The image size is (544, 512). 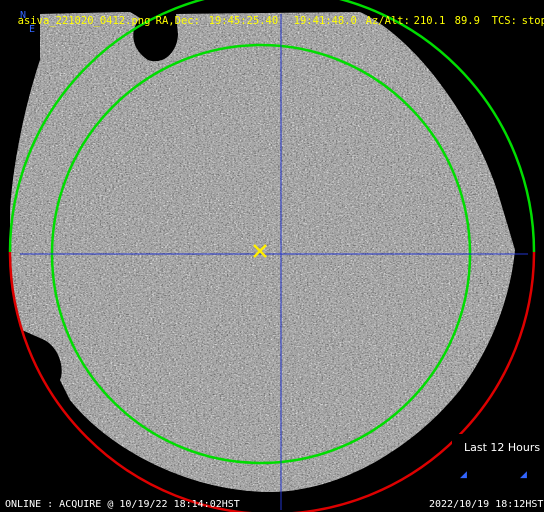 What do you see at coordinates (467, 21) in the screenshot?
I see `alt-value: 89.9` at bounding box center [467, 21].